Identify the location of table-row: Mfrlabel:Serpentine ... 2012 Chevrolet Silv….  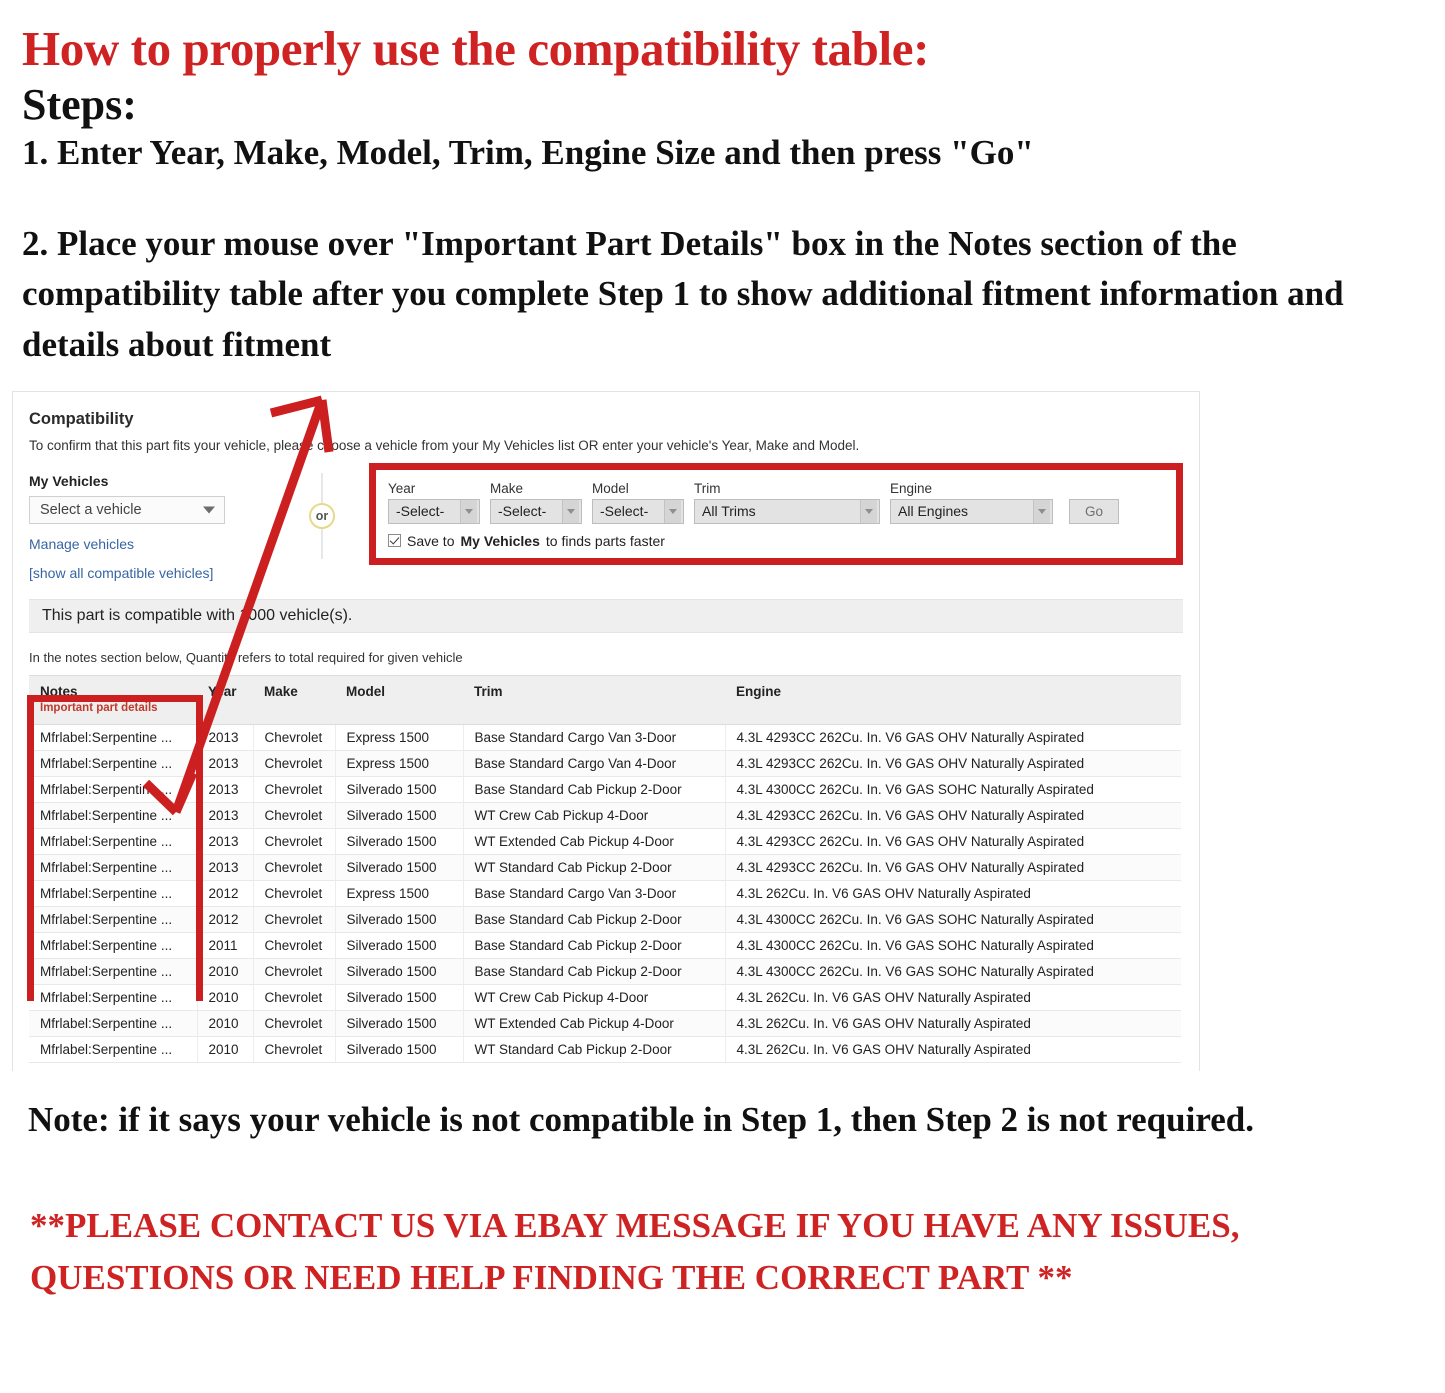
(605, 919).